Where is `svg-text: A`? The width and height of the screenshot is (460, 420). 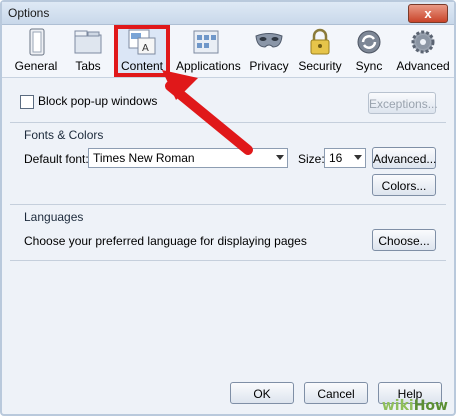 svg-text: A is located at coordinates (145, 48).